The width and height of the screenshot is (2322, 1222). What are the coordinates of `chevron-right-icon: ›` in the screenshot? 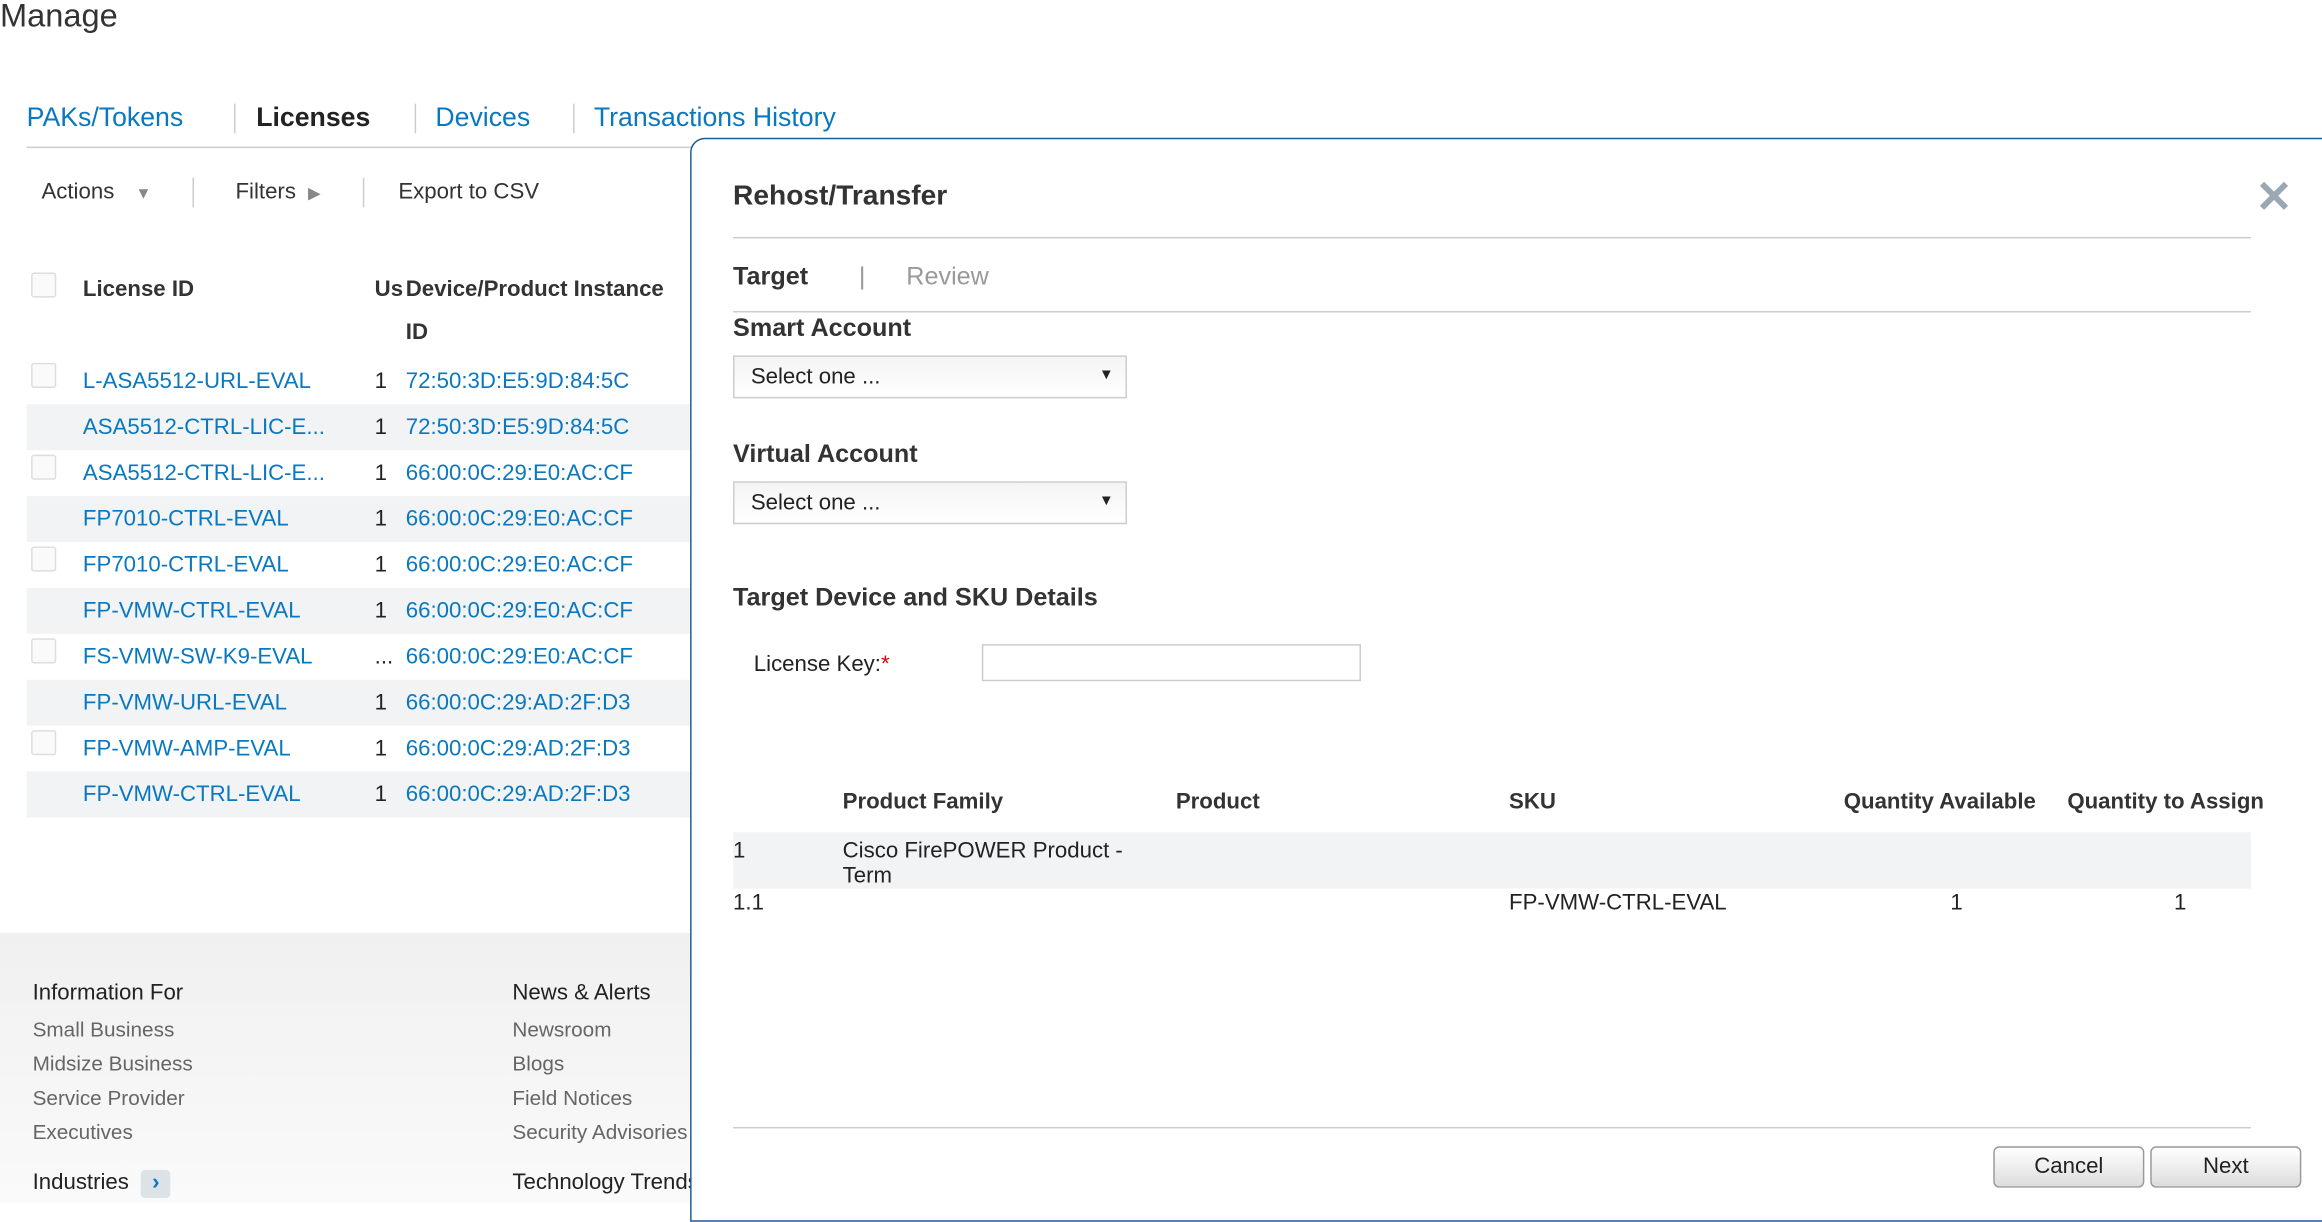 It's located at (156, 1184).